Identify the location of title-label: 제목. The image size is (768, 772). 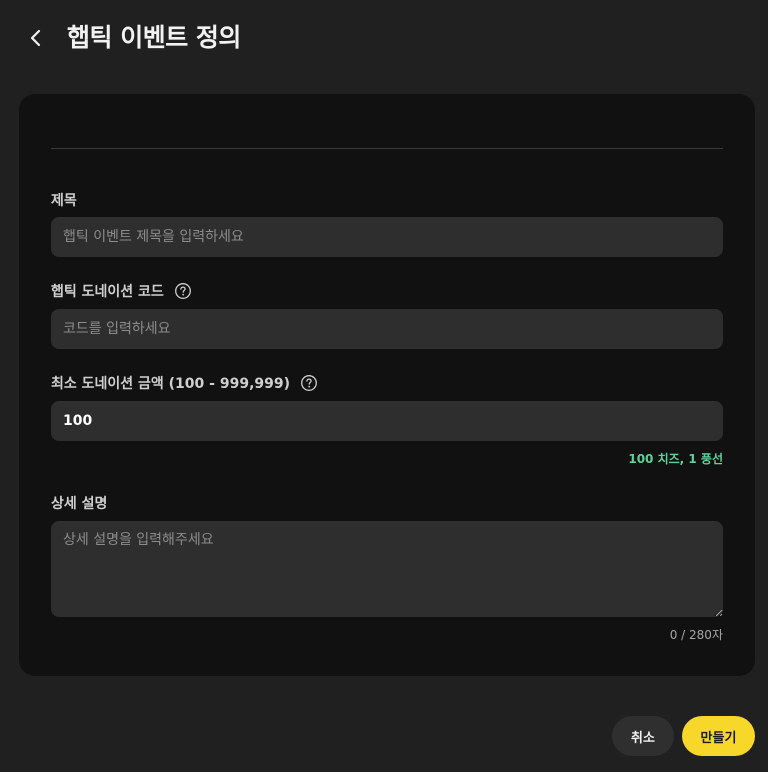
(64, 200).